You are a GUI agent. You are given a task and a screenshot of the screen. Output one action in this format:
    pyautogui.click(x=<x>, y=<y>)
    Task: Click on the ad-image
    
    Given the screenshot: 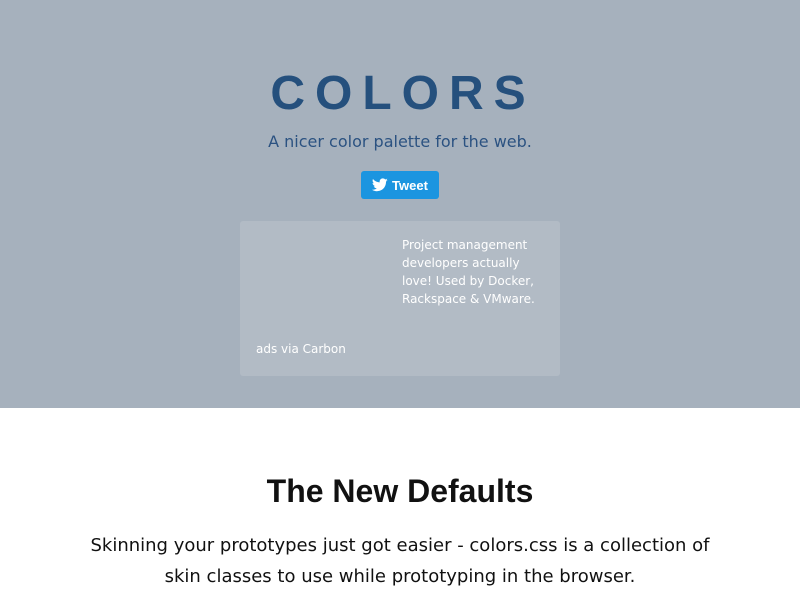 What is the action you would take?
    pyautogui.click(x=320, y=286)
    